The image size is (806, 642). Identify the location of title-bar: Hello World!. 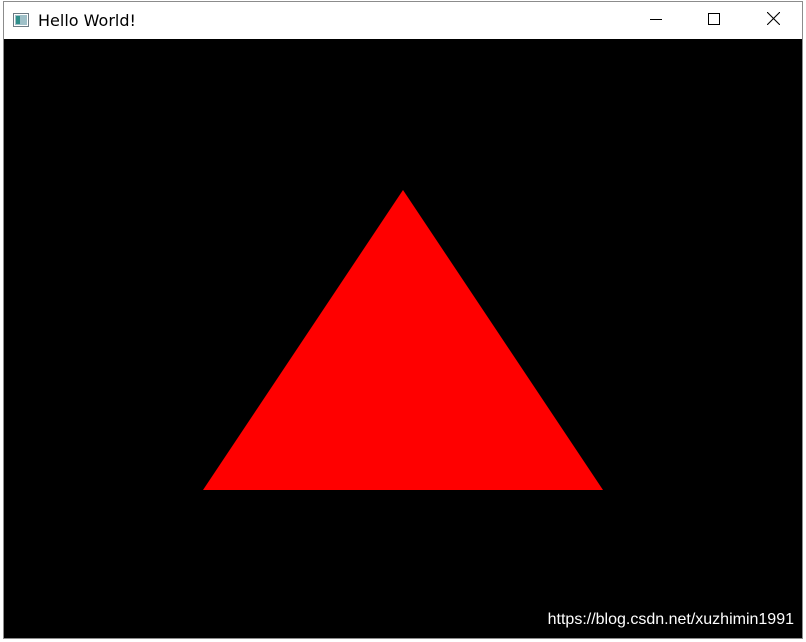
(403, 20).